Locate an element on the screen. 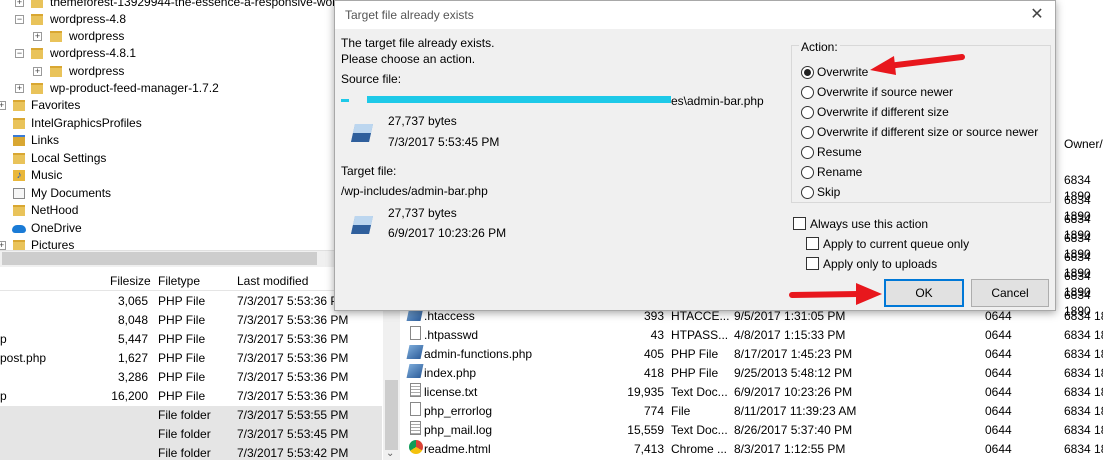  message-line: The target file already exists. is located at coordinates (418, 43).